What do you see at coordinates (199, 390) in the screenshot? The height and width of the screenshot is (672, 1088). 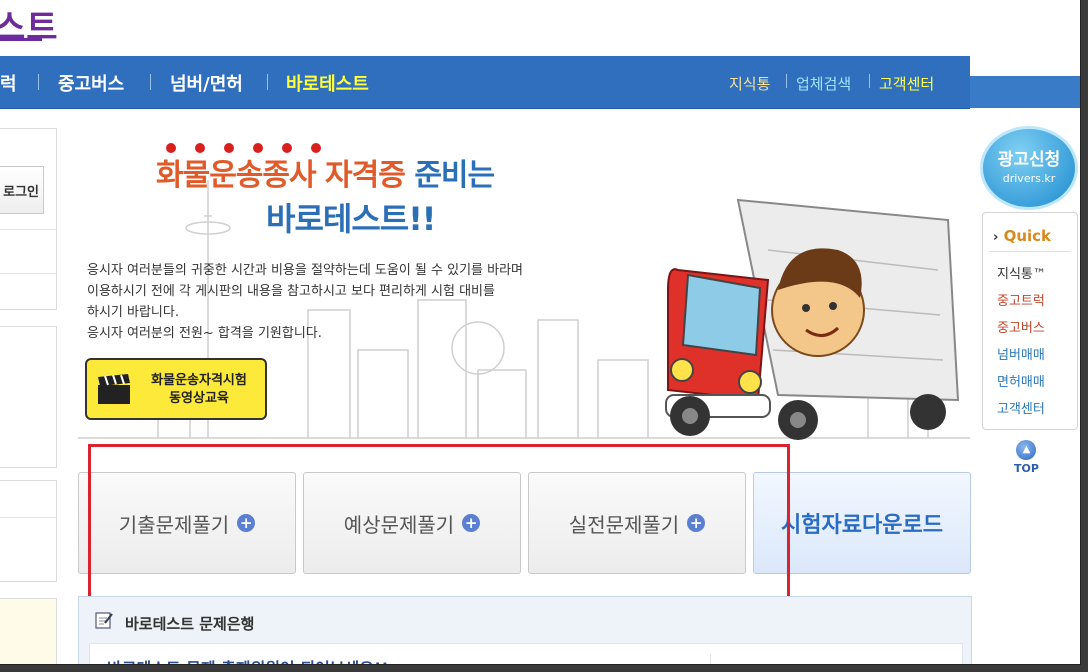 I see `video-button-label: 화물운송자격시험 동영상교육` at bounding box center [199, 390].